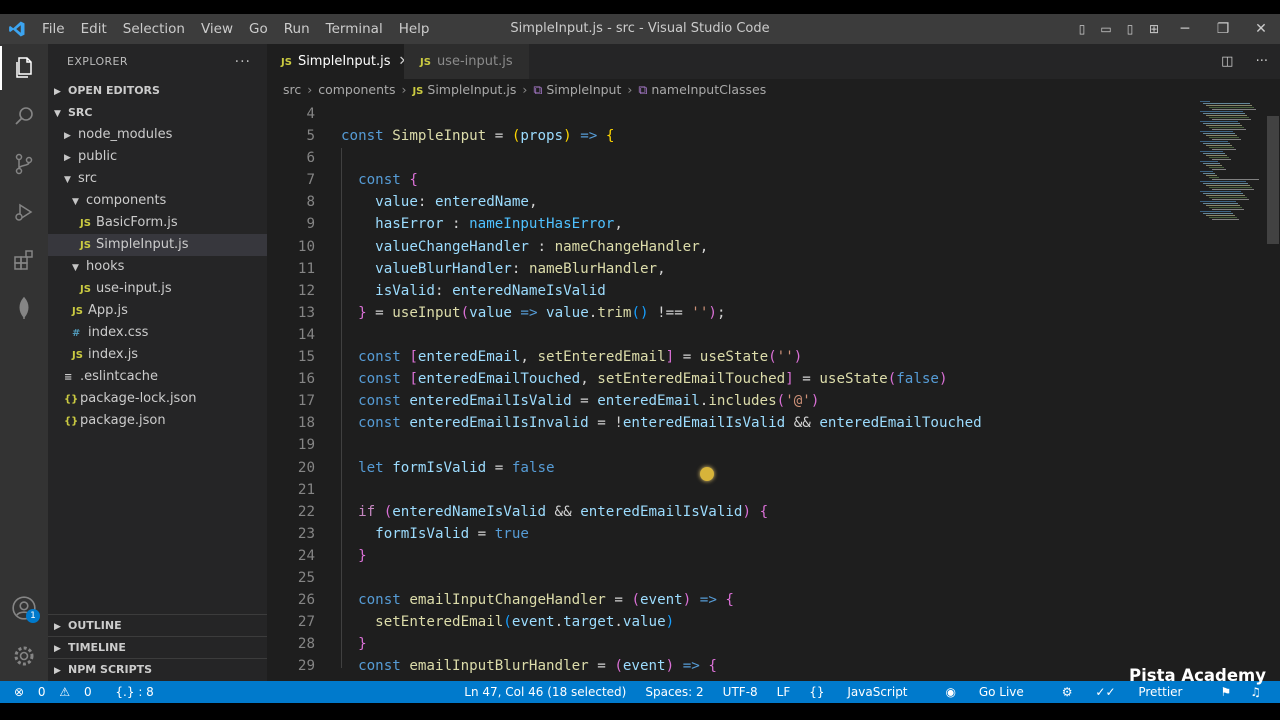  What do you see at coordinates (57, 649) in the screenshot?
I see `chevron-right-icon: ▶` at bounding box center [57, 649].